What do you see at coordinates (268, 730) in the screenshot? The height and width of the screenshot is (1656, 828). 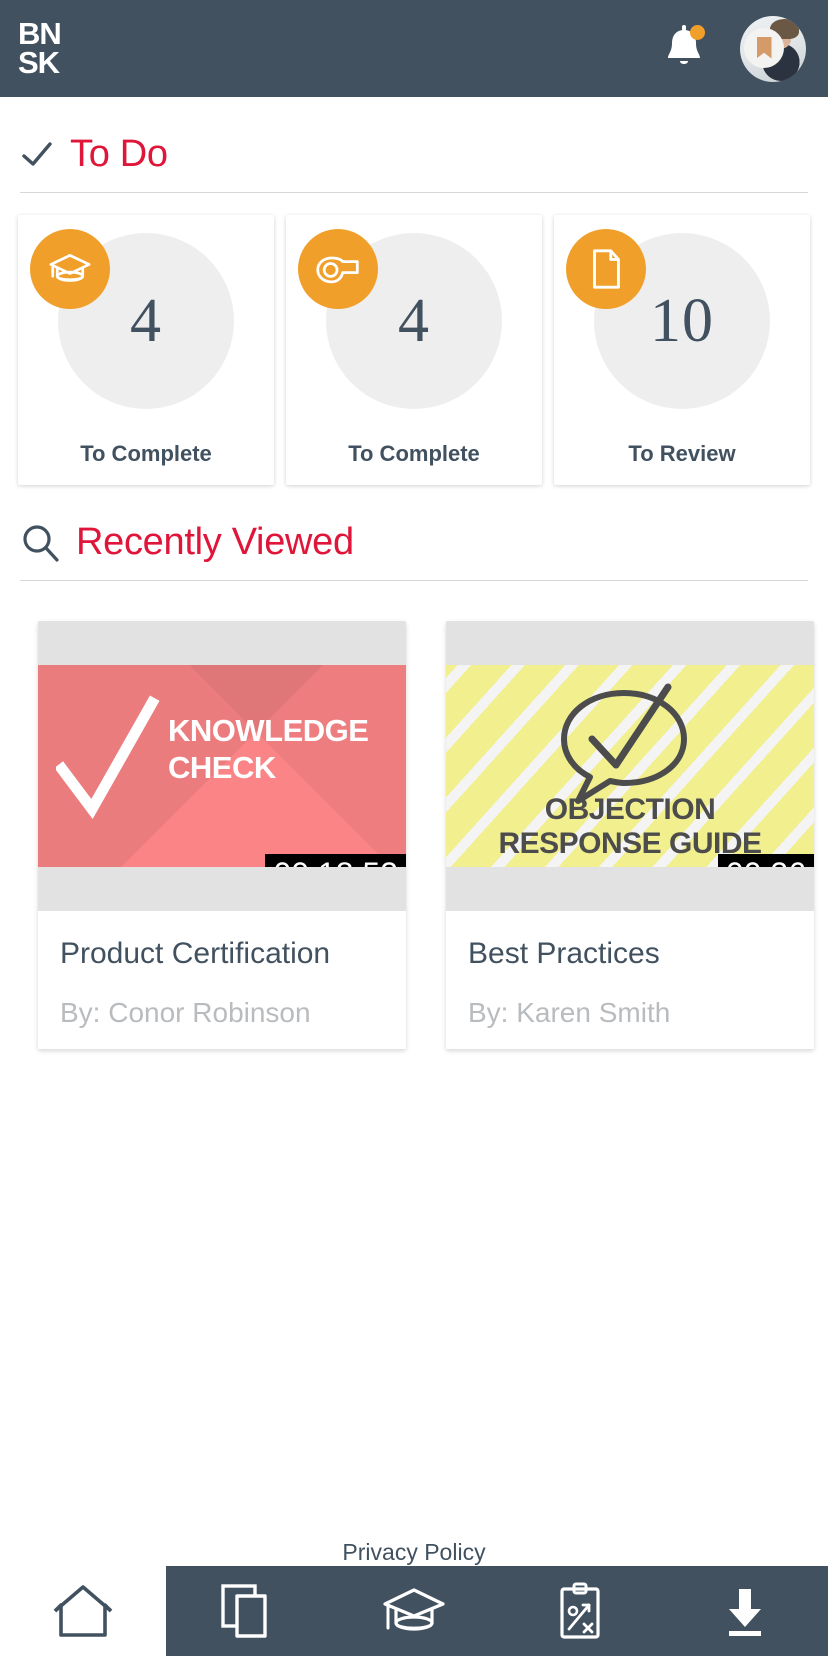 I see `thumb-caption-line-1: KNOWLEDGE` at bounding box center [268, 730].